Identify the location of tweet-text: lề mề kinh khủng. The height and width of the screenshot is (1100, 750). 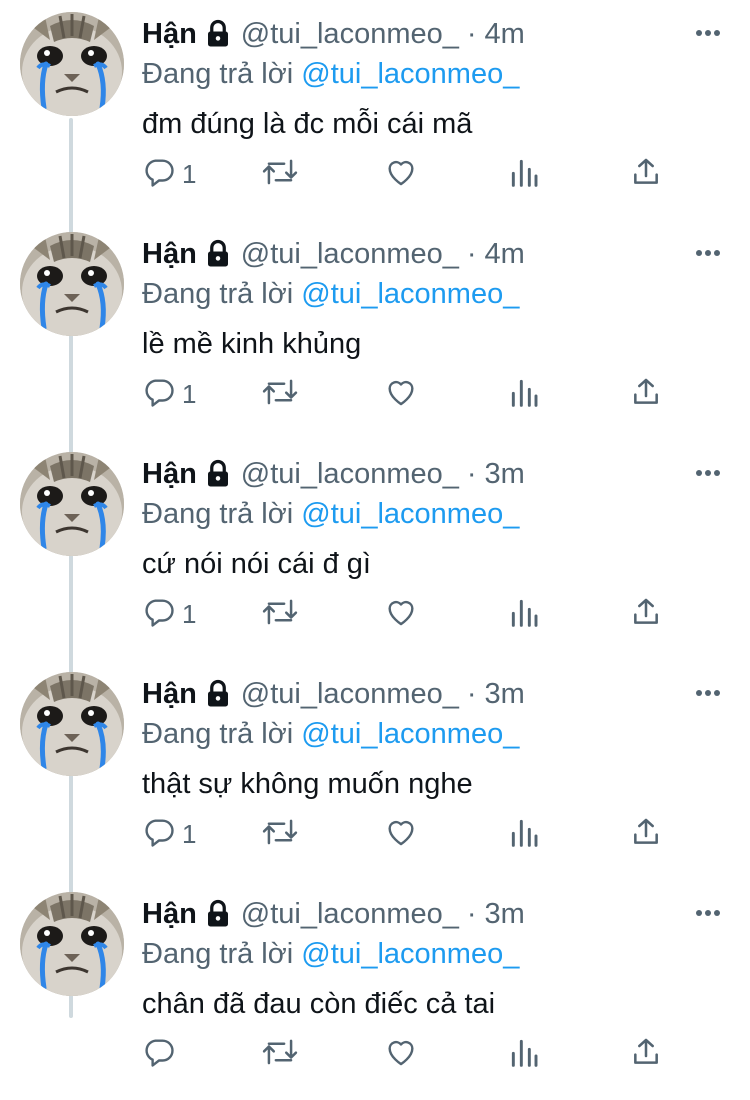
(252, 344).